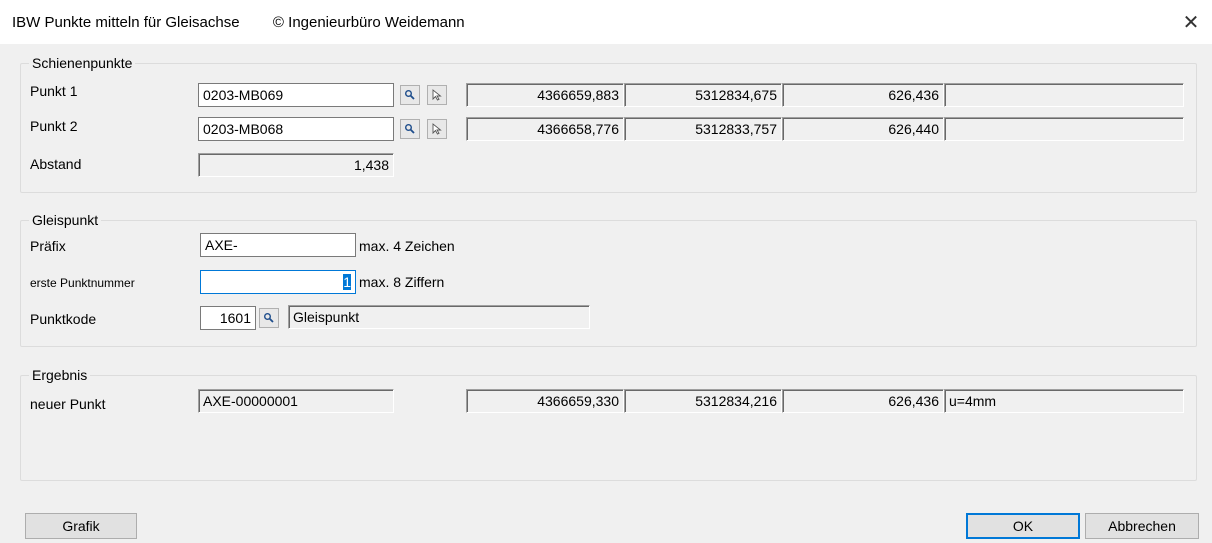 This screenshot has width=1212, height=543. Describe the element at coordinates (296, 95) in the screenshot. I see `punkt1-input: 0203-MB069` at that location.